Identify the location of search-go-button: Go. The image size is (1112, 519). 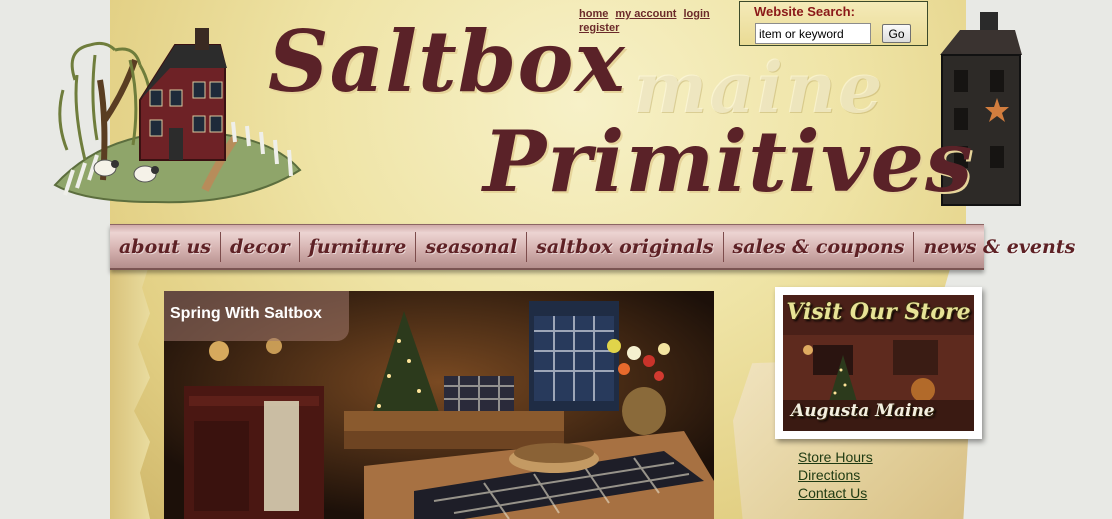
(896, 33).